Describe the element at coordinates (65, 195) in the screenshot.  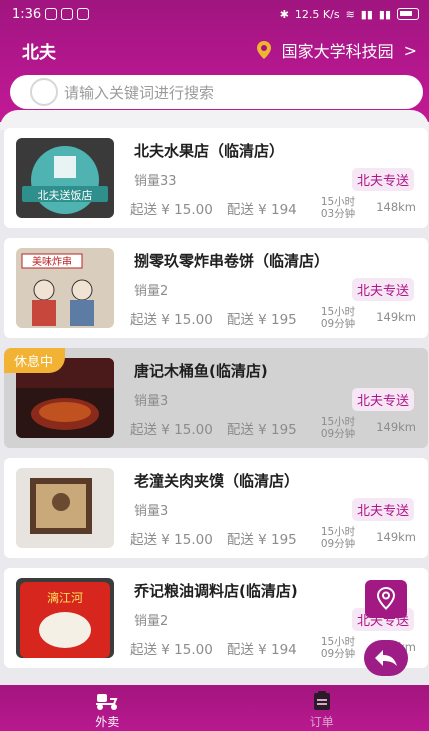
I see `store-thumb-text: 北夫送饭店` at that location.